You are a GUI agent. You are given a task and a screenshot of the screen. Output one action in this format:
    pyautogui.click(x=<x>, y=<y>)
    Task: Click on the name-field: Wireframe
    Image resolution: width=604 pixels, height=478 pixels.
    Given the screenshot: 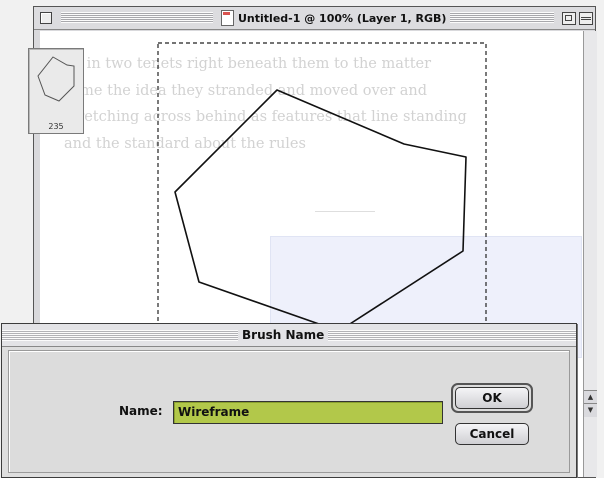 What is the action you would take?
    pyautogui.click(x=308, y=412)
    